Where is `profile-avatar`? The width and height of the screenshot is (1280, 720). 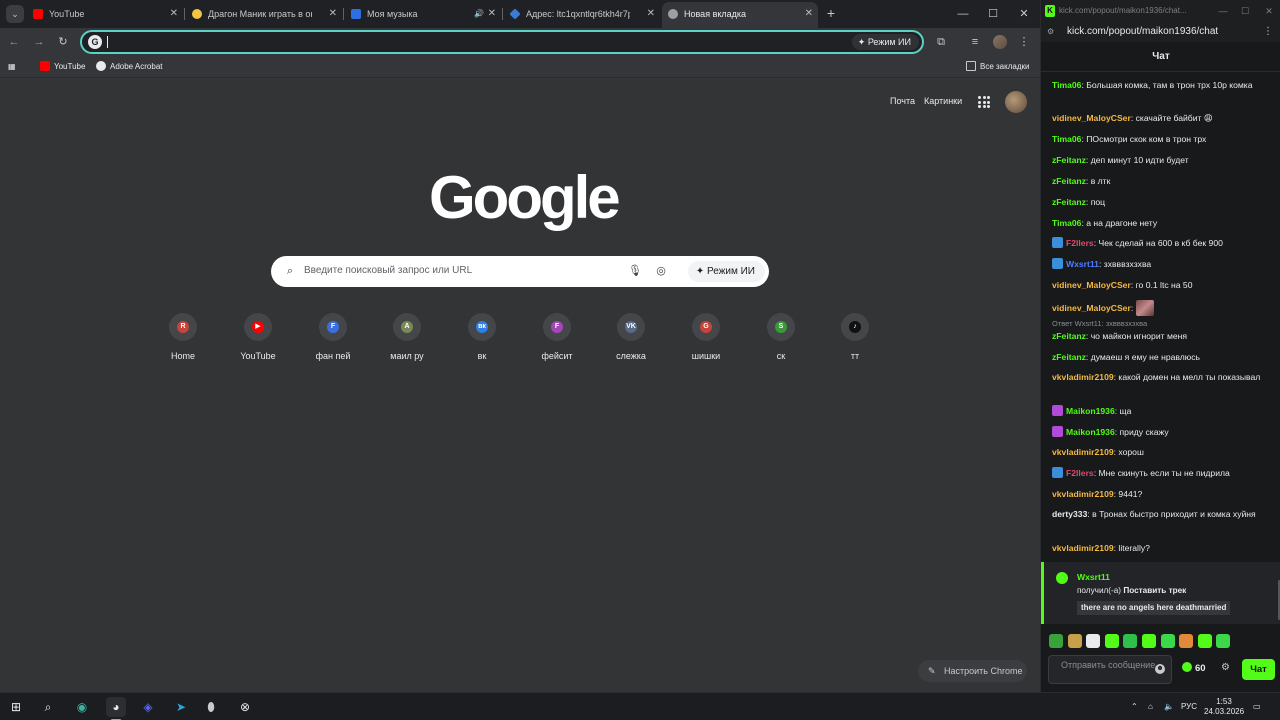
profile-avatar is located at coordinates (1000, 42).